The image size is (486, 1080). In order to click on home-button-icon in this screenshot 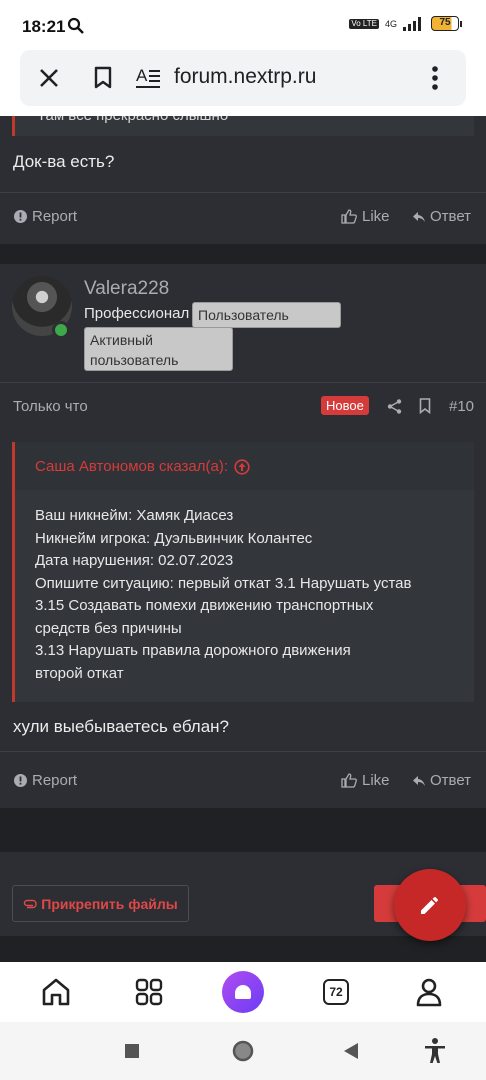, I will do `click(243, 1051)`.